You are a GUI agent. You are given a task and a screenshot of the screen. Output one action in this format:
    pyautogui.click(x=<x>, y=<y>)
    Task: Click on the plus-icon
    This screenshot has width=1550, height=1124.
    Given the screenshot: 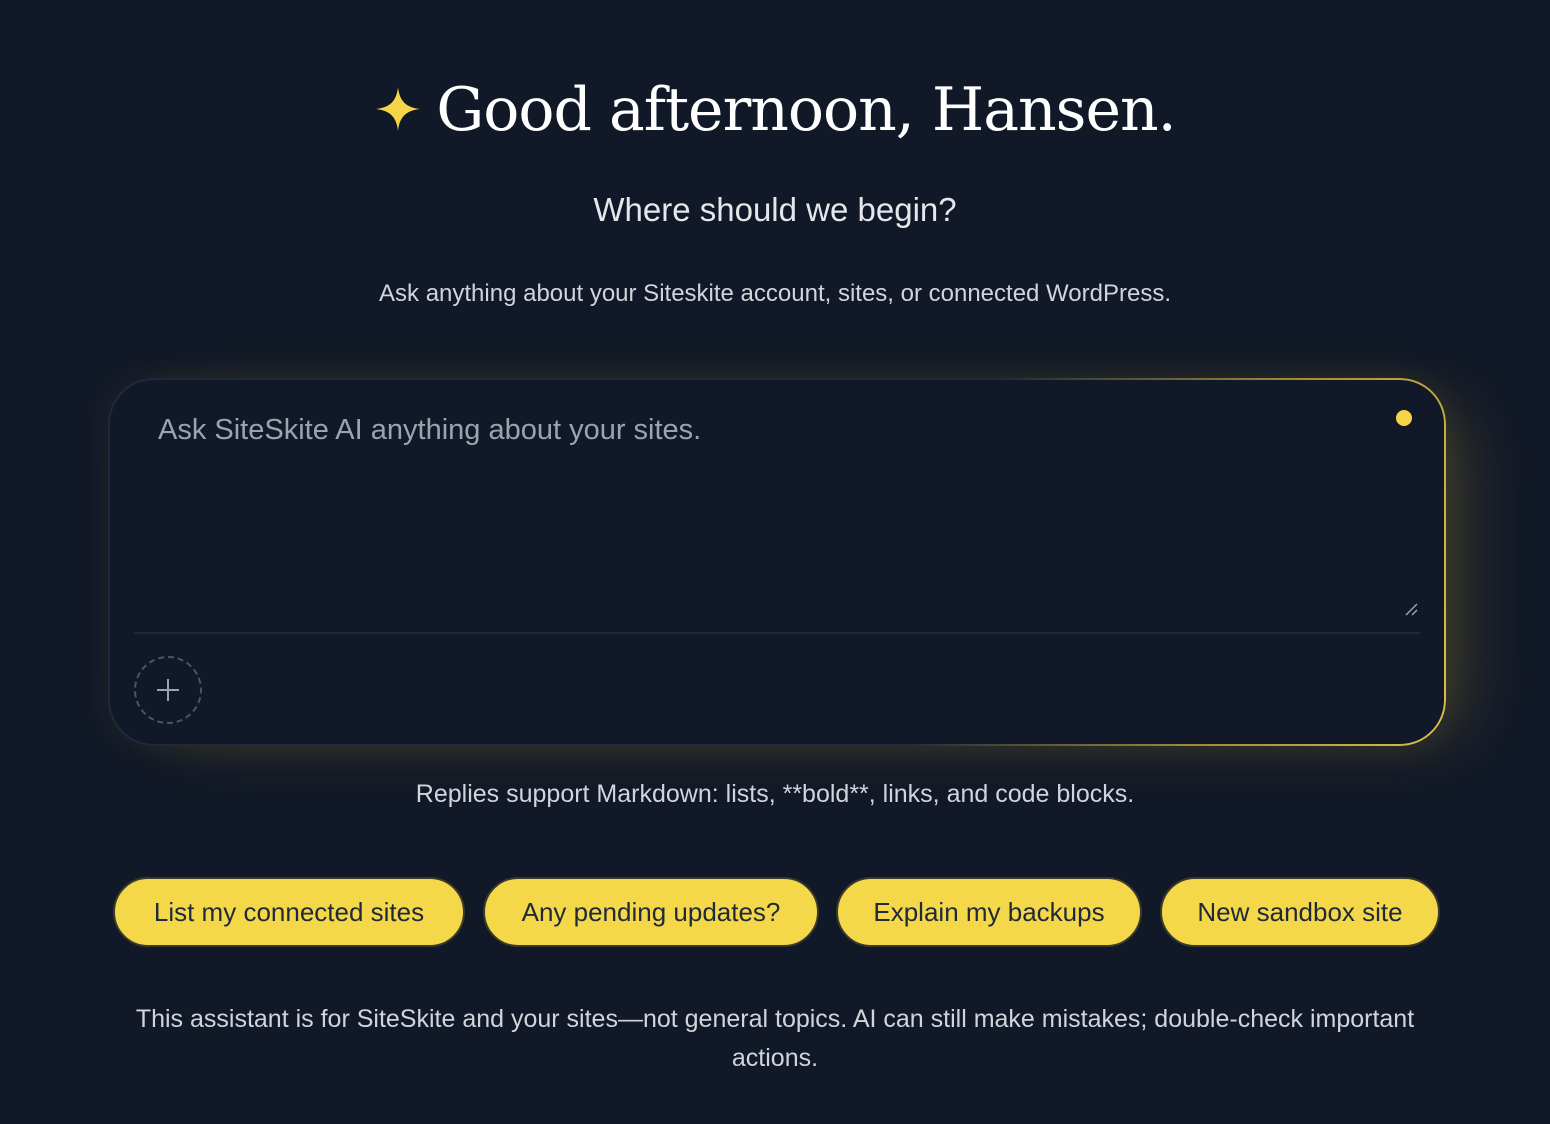 What is the action you would take?
    pyautogui.click(x=168, y=690)
    